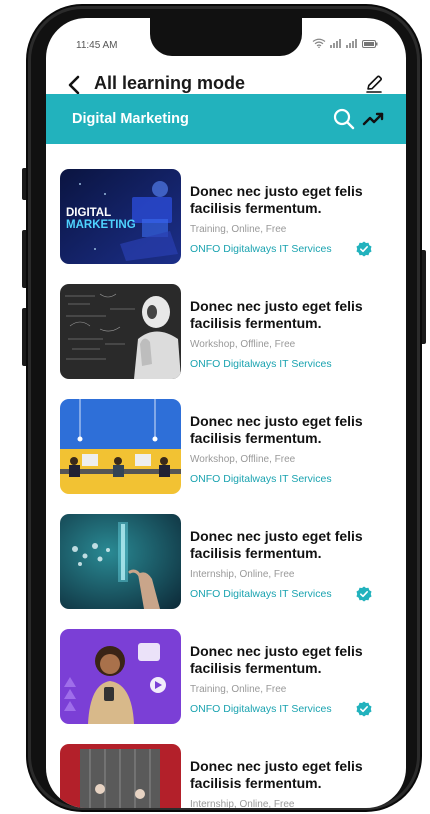 This screenshot has height=814, width=430. I want to click on phone-power-button, so click(423, 297).